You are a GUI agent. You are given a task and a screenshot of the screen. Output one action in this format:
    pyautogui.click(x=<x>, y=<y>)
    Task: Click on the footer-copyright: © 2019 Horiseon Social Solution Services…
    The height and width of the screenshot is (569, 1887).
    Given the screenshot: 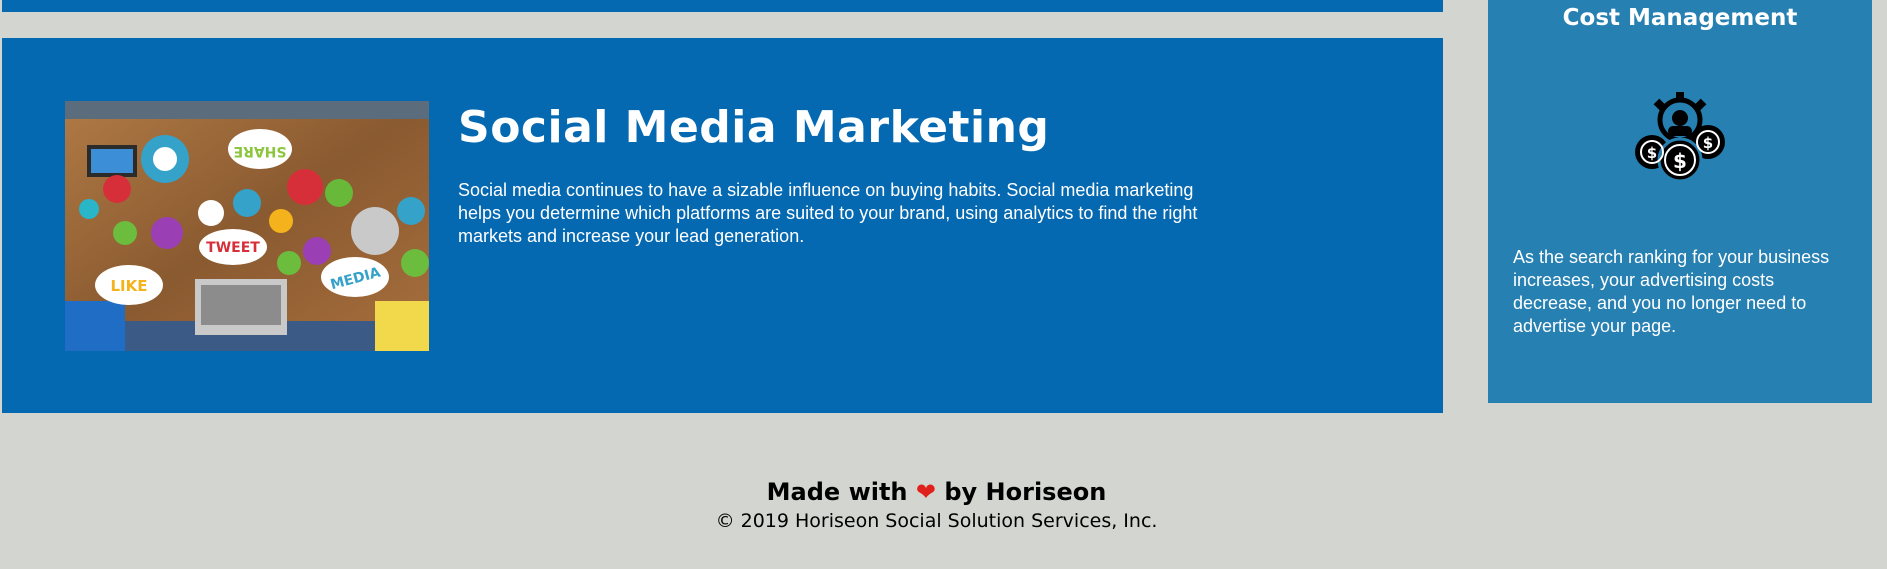 What is the action you would take?
    pyautogui.click(x=936, y=521)
    